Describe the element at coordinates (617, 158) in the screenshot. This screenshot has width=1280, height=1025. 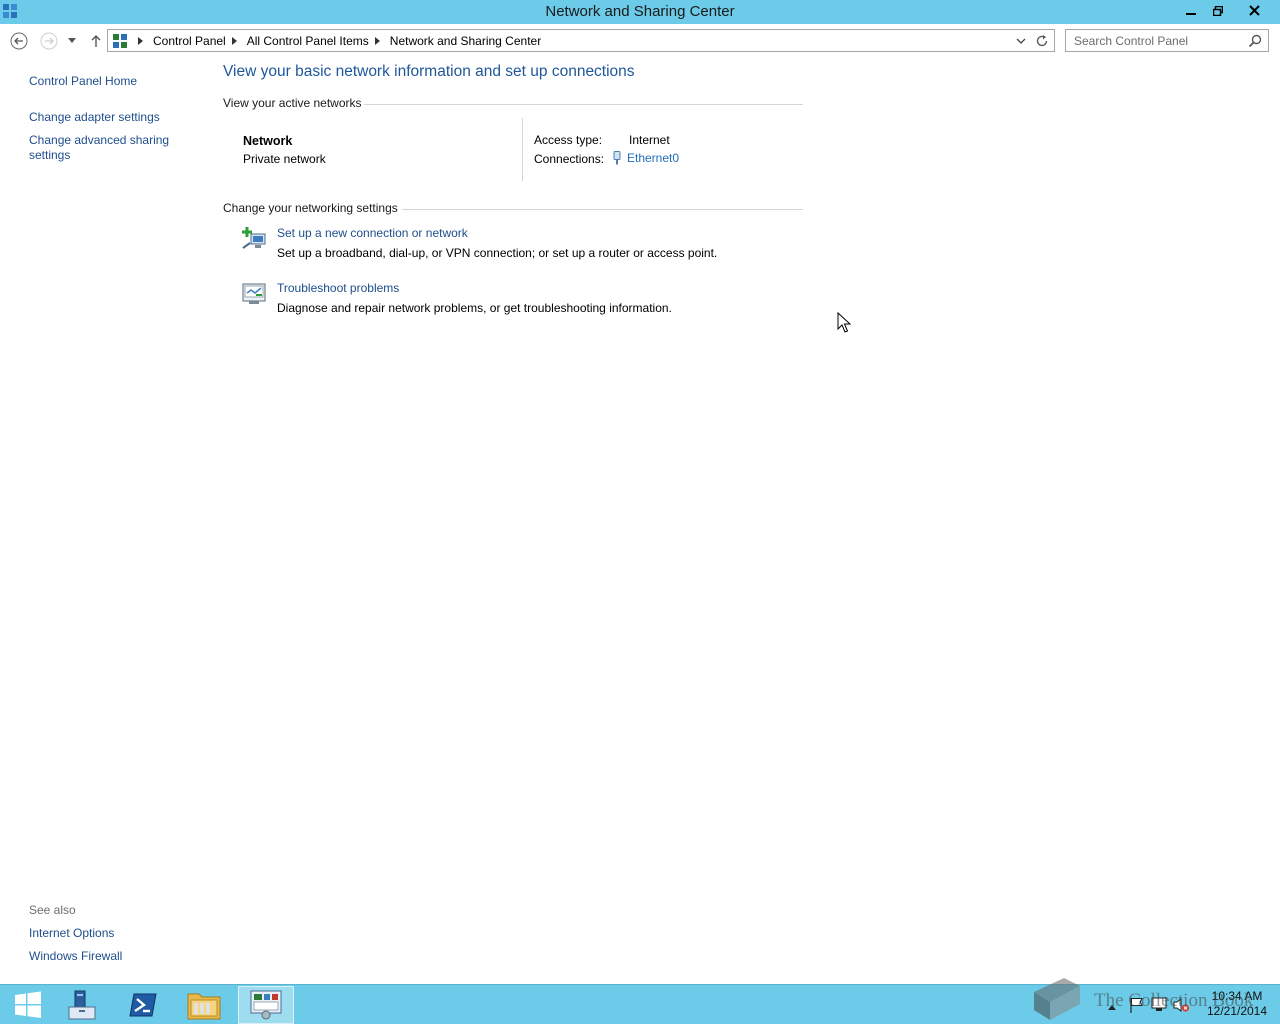
I see `ethernet-icon` at that location.